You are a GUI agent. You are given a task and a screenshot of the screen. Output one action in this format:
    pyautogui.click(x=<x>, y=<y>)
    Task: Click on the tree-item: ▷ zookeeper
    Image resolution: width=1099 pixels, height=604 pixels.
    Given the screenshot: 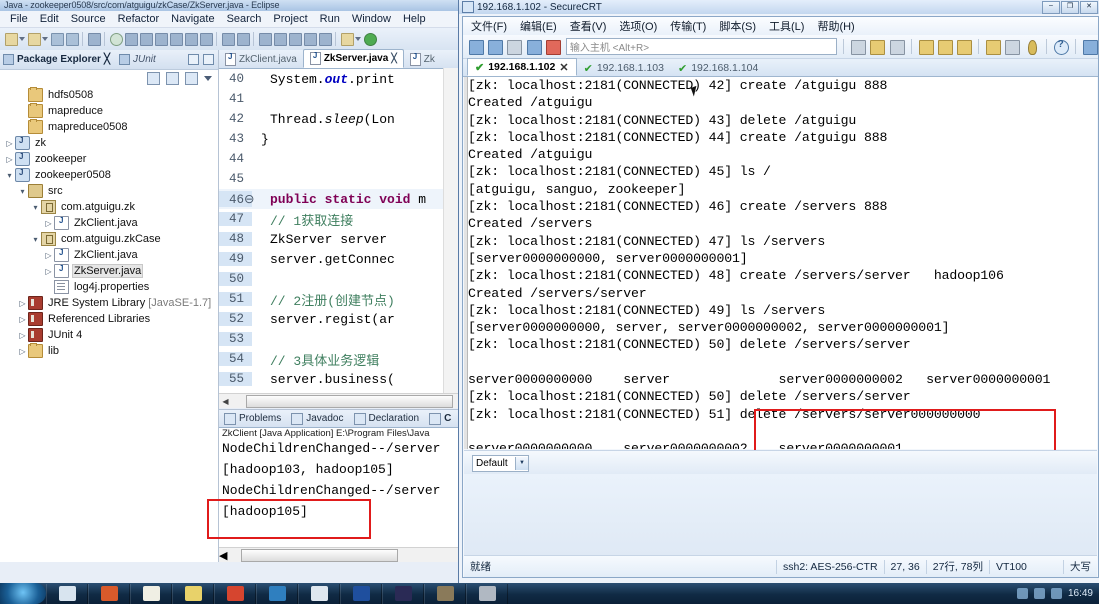 What is the action you would take?
    pyautogui.click(x=109, y=159)
    